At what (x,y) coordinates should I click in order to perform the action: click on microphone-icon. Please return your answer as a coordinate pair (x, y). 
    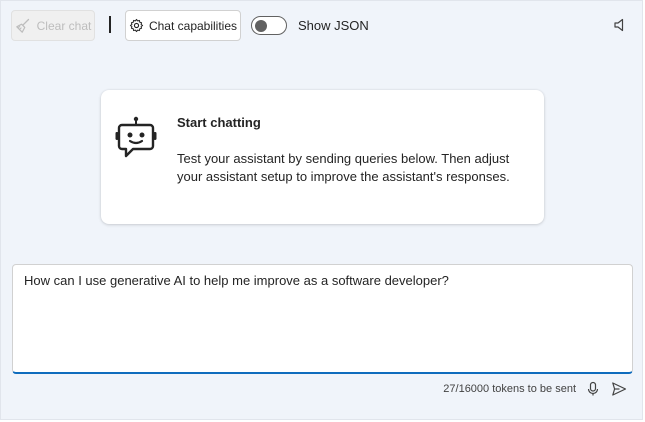
    Looking at the image, I should click on (593, 388).